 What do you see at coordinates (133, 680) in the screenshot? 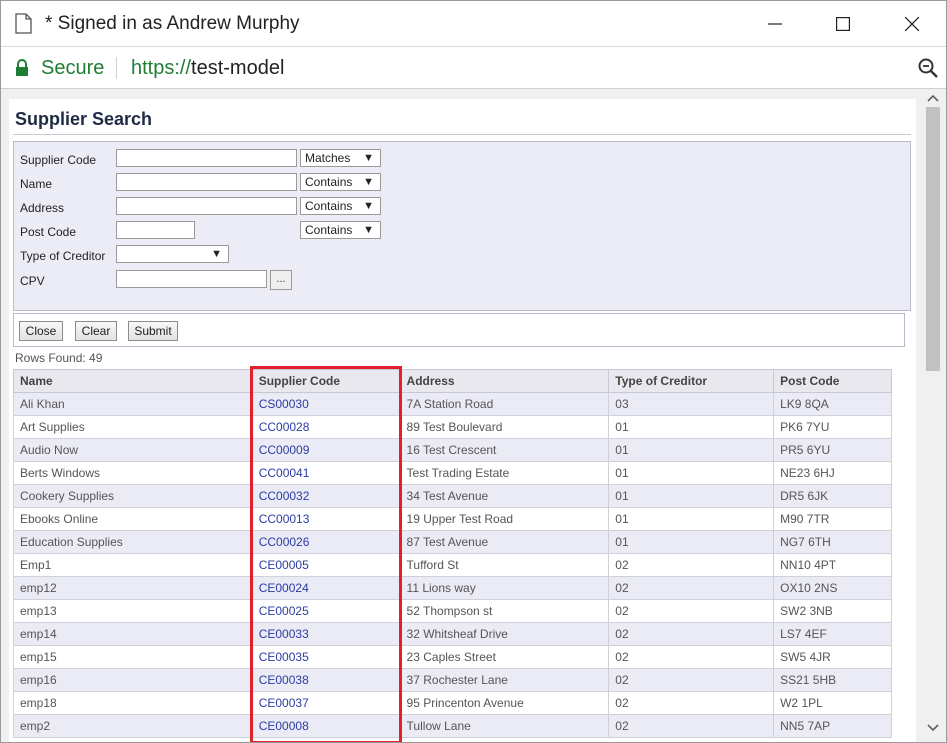
I see `cell-name: emp16` at bounding box center [133, 680].